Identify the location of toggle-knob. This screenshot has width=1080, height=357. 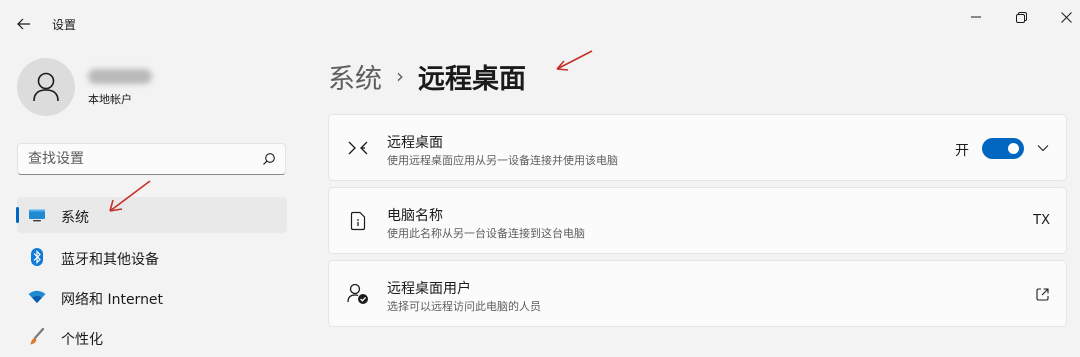
(1013, 148).